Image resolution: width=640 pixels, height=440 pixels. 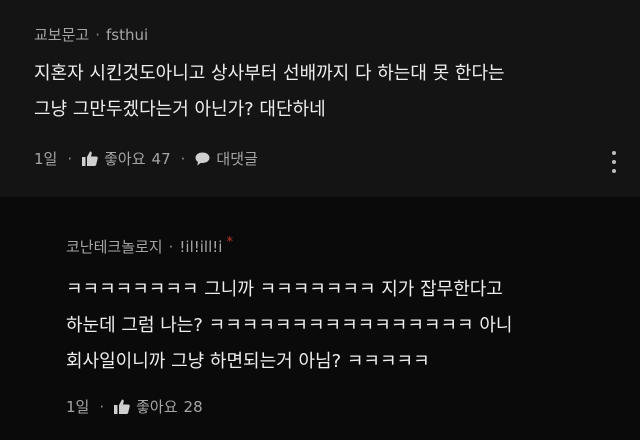 I want to click on author-username: !il!ill!i, so click(x=200, y=247).